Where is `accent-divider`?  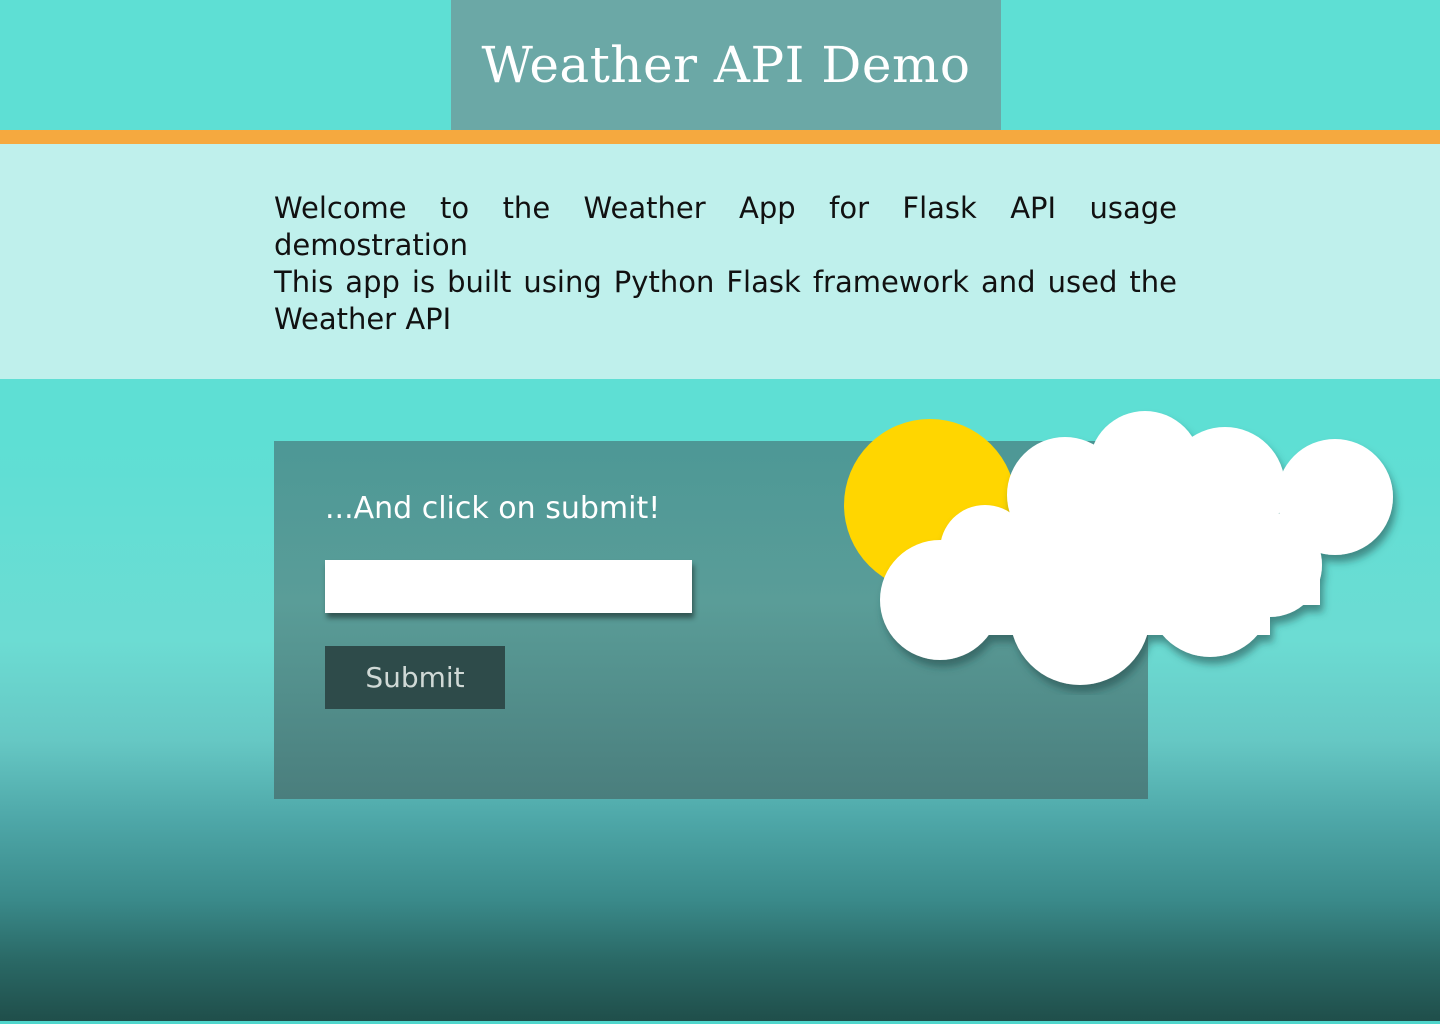
accent-divider is located at coordinates (720, 137).